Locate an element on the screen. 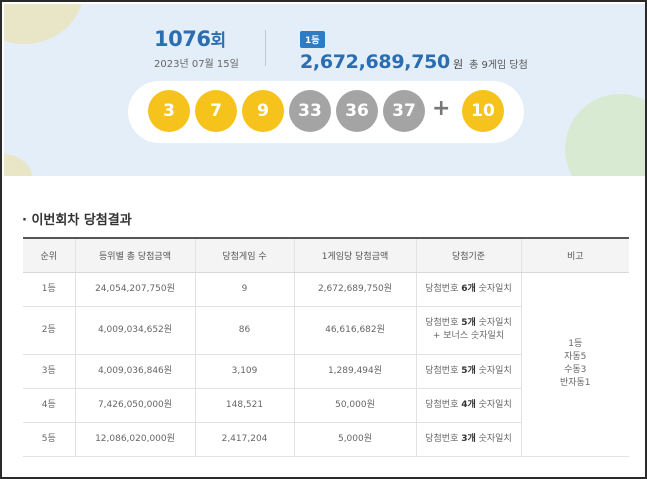  number-ball: 37 is located at coordinates (404, 111).